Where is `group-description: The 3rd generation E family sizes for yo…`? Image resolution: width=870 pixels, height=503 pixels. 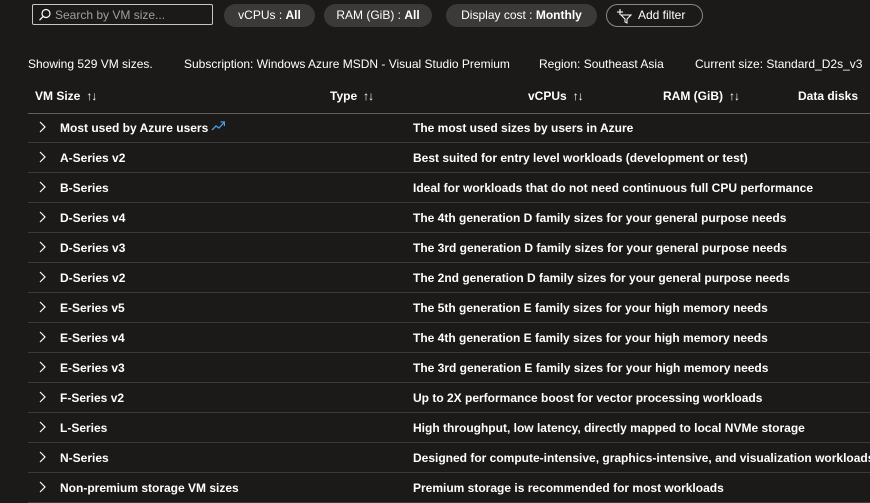
group-description: The 3rd generation E family sizes for yo… is located at coordinates (591, 368).